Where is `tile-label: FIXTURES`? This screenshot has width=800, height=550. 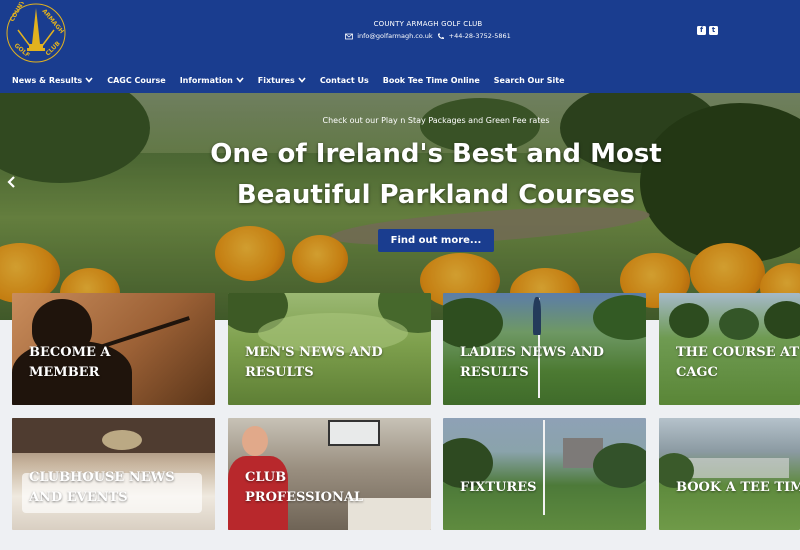 tile-label: FIXTURES is located at coordinates (498, 488).